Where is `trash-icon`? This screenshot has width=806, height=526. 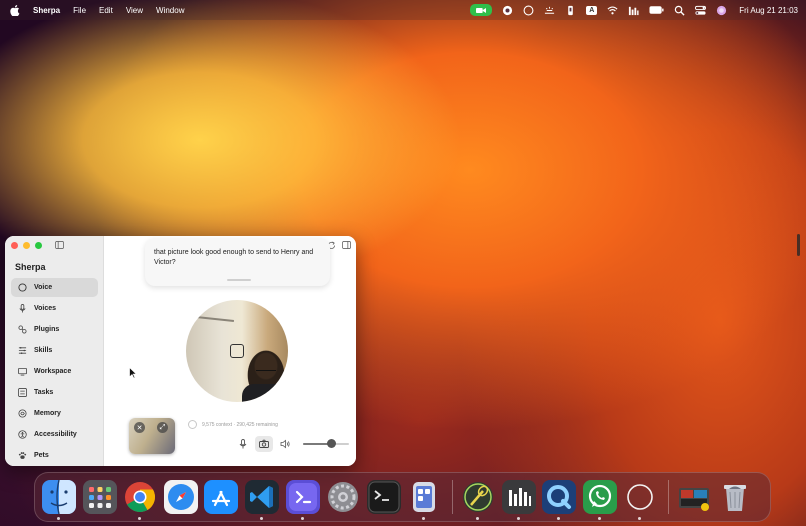
trash-icon is located at coordinates (734, 498).